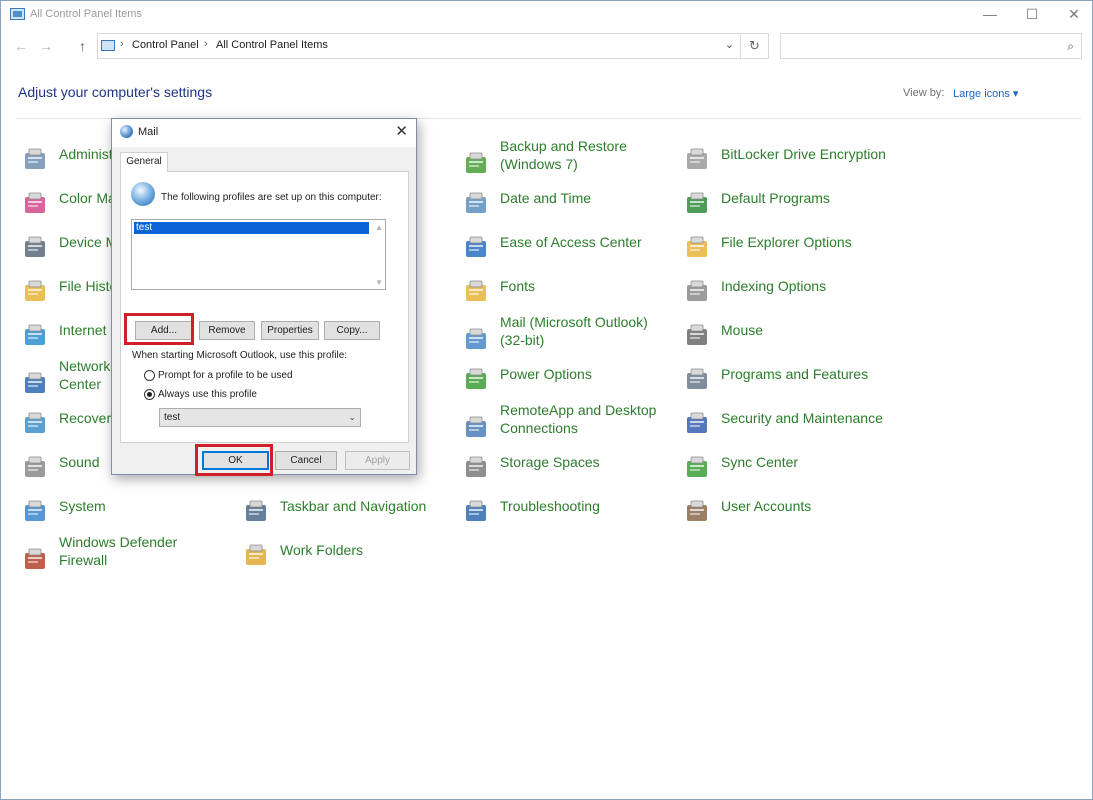  I want to click on sound-icon, so click(35, 468).